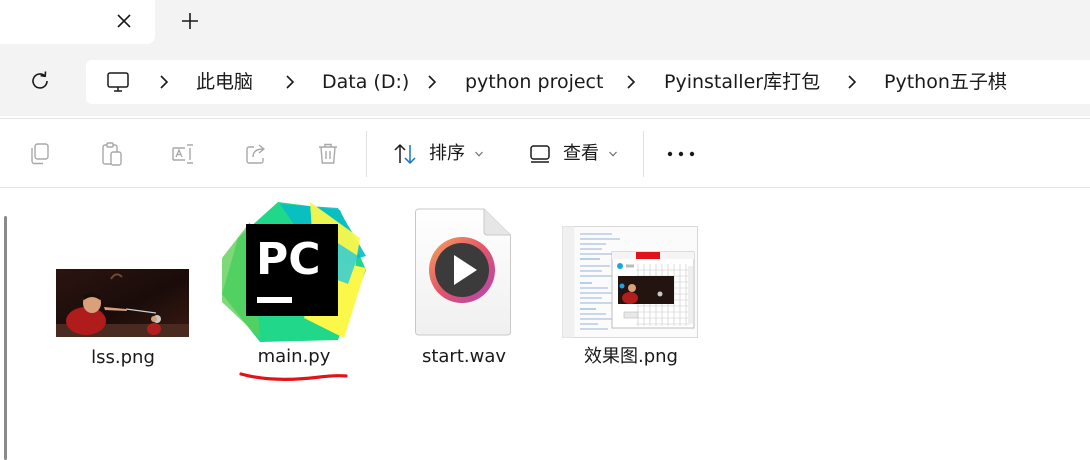 The height and width of the screenshot is (460, 1090). I want to click on red-underline-annotation, so click(293, 376).